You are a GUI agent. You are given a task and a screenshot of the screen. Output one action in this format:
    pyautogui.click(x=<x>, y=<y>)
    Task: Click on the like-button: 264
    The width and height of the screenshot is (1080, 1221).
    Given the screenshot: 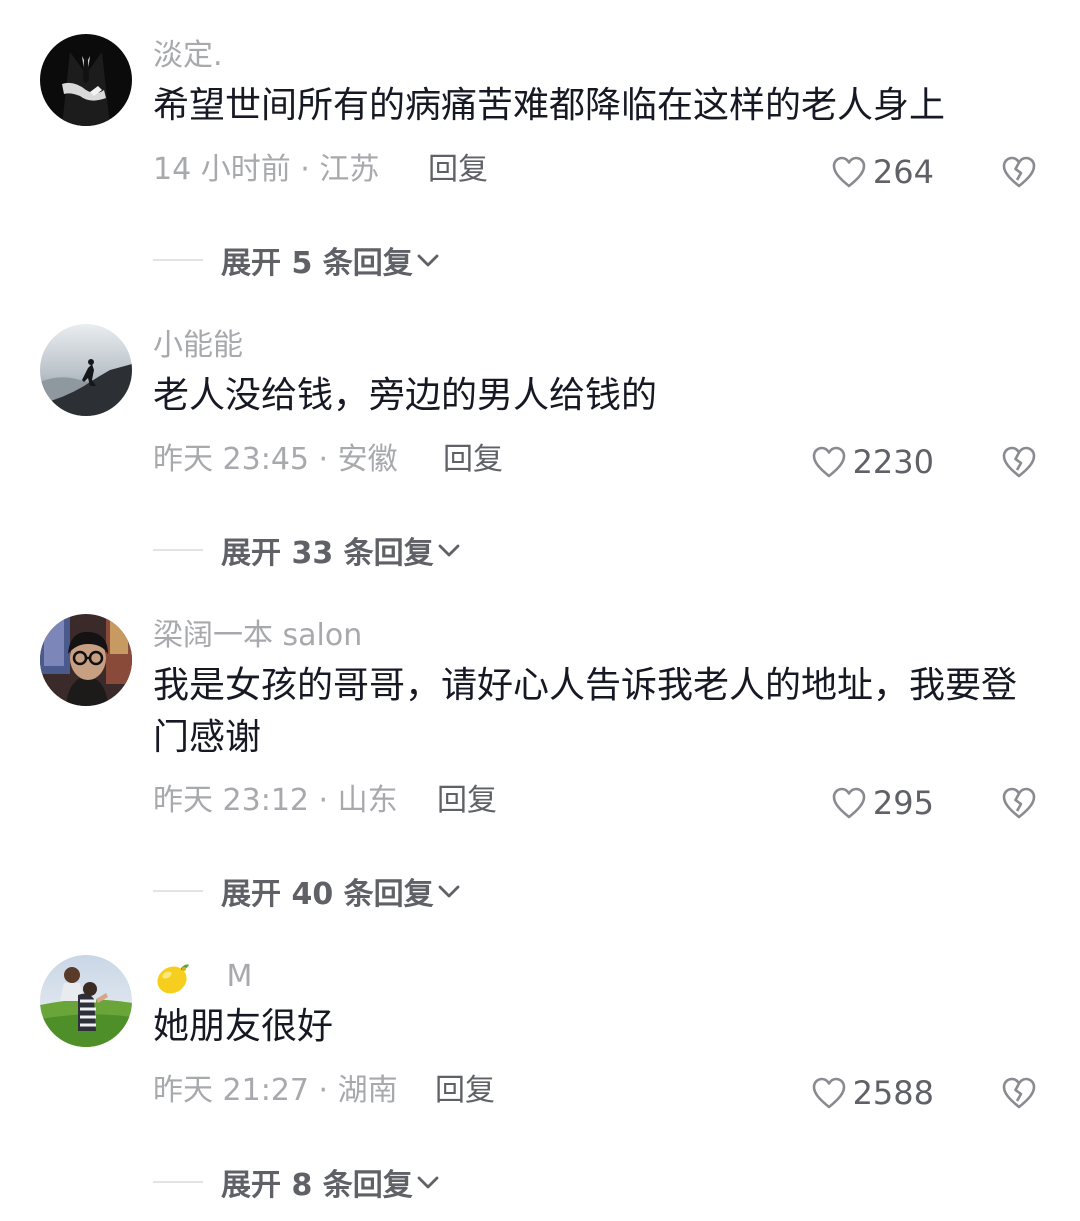 What is the action you would take?
    pyautogui.click(x=882, y=172)
    